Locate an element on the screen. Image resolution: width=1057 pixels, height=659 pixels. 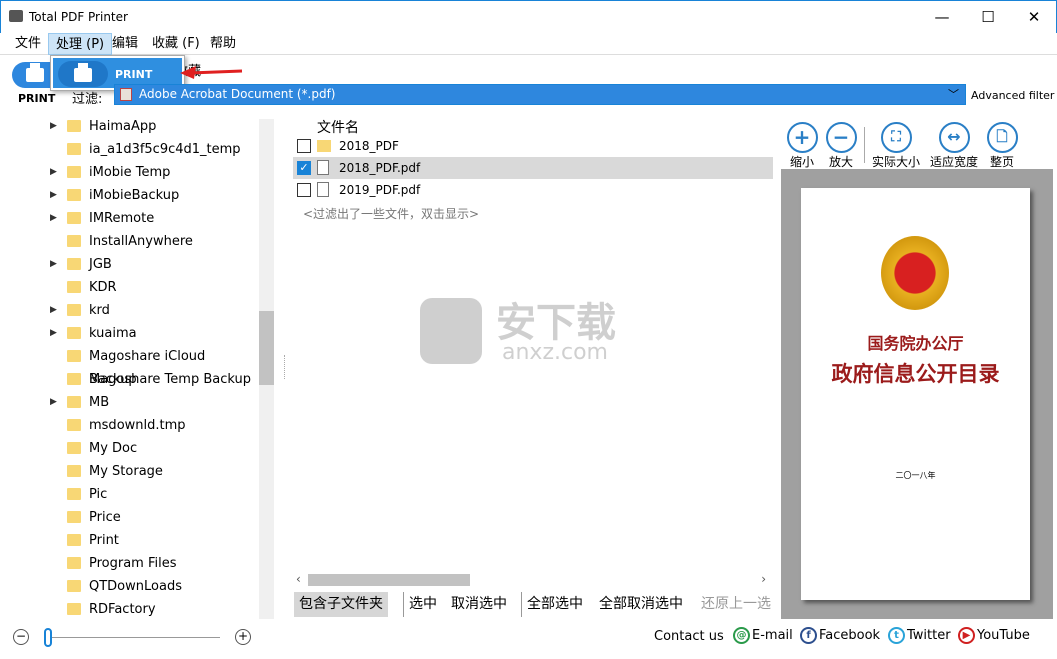
tree-scrollbar is located at coordinates (266, 369).